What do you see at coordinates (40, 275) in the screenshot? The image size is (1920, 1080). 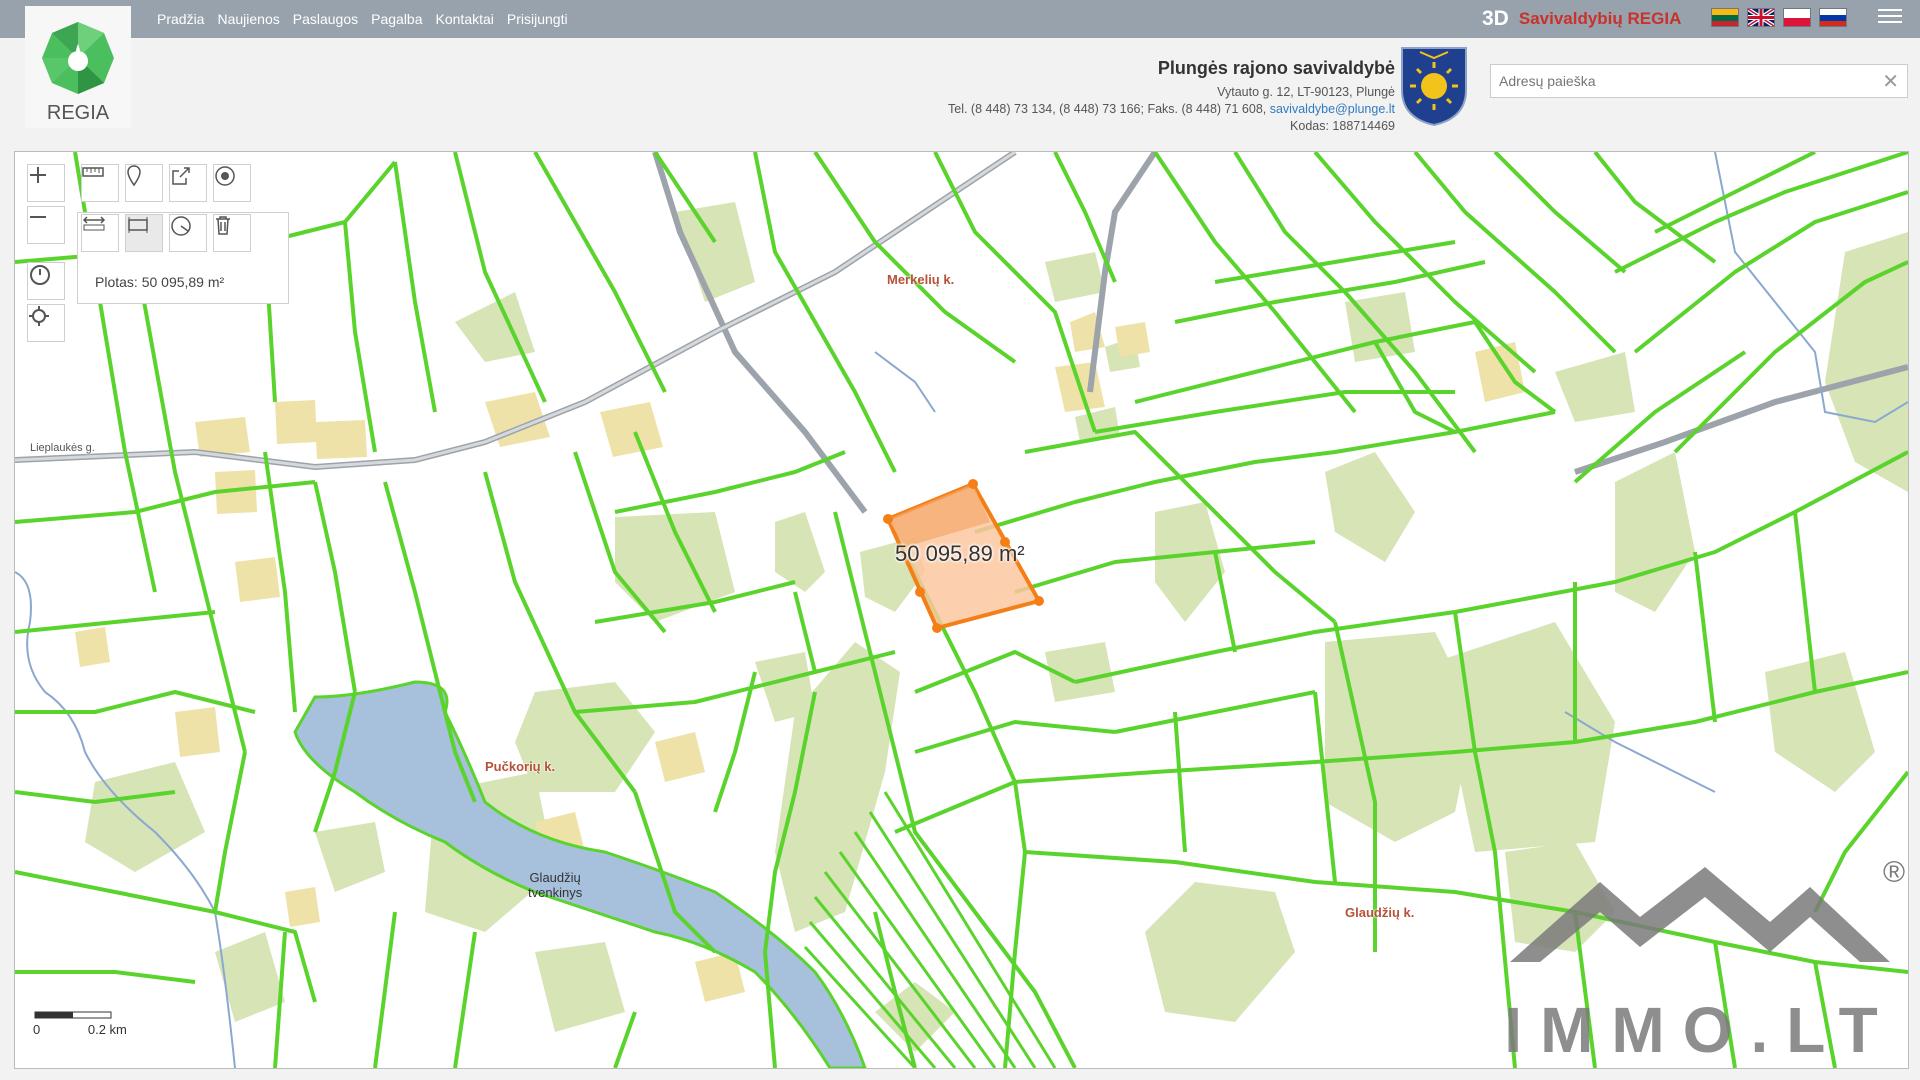 I see `clock-icon` at bounding box center [40, 275].